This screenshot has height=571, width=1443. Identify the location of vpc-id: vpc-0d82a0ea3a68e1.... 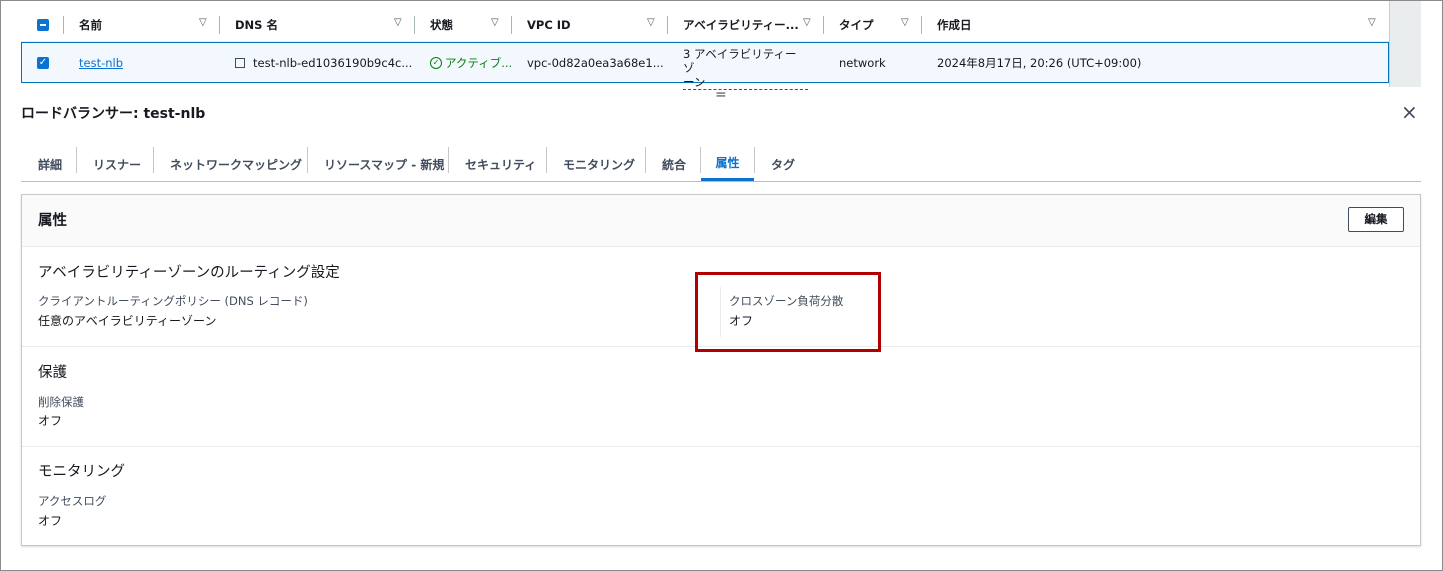
(595, 62).